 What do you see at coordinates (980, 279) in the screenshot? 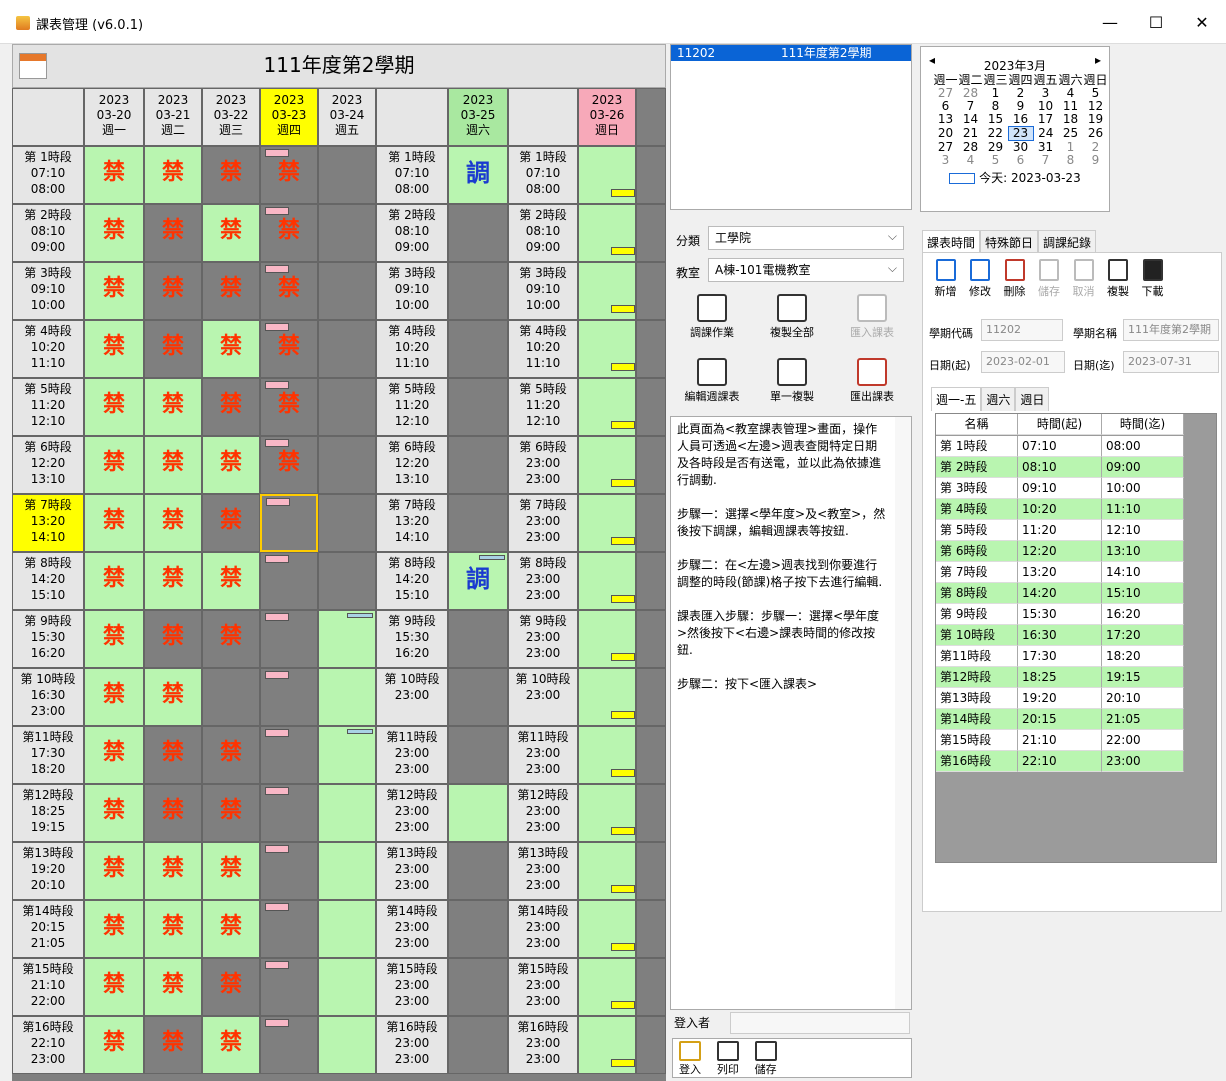
I see `edit-button: 修改` at bounding box center [980, 279].